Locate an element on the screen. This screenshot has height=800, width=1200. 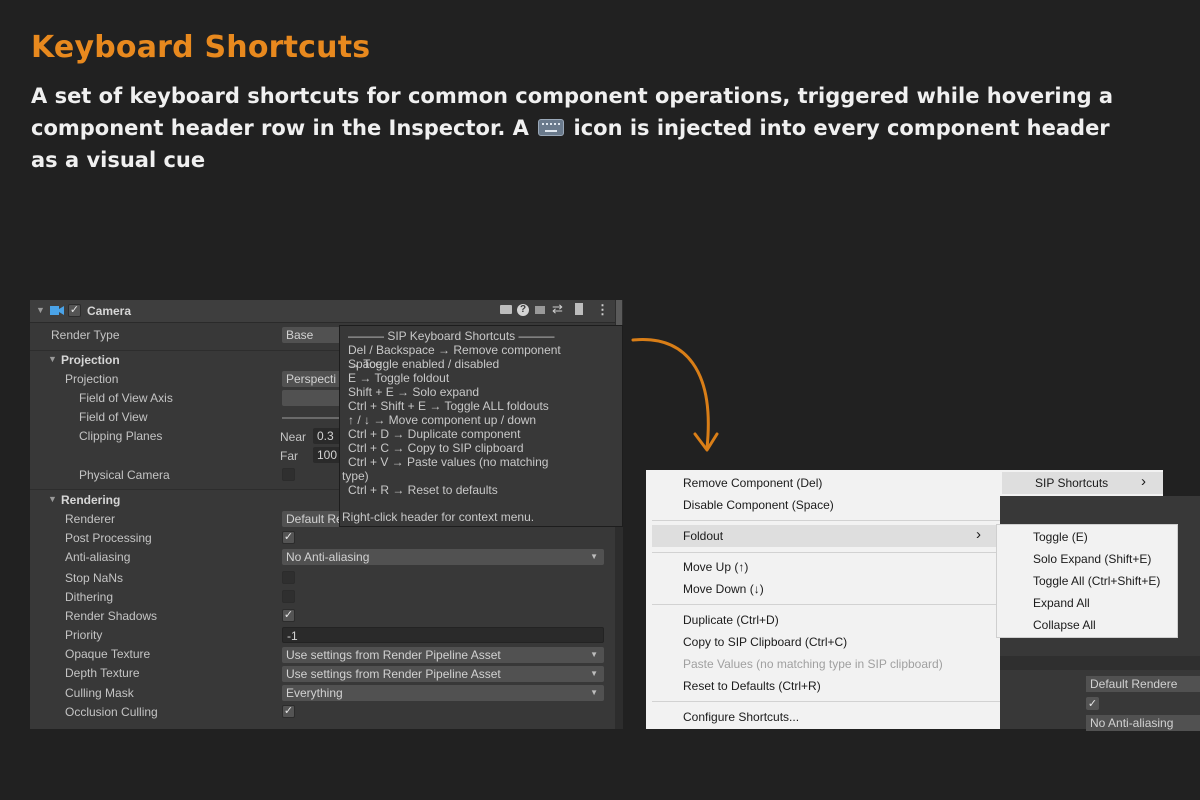
tooltip-line: Ctrl + Shift + E → Toggle ALL foldouts is located at coordinates (448, 406).